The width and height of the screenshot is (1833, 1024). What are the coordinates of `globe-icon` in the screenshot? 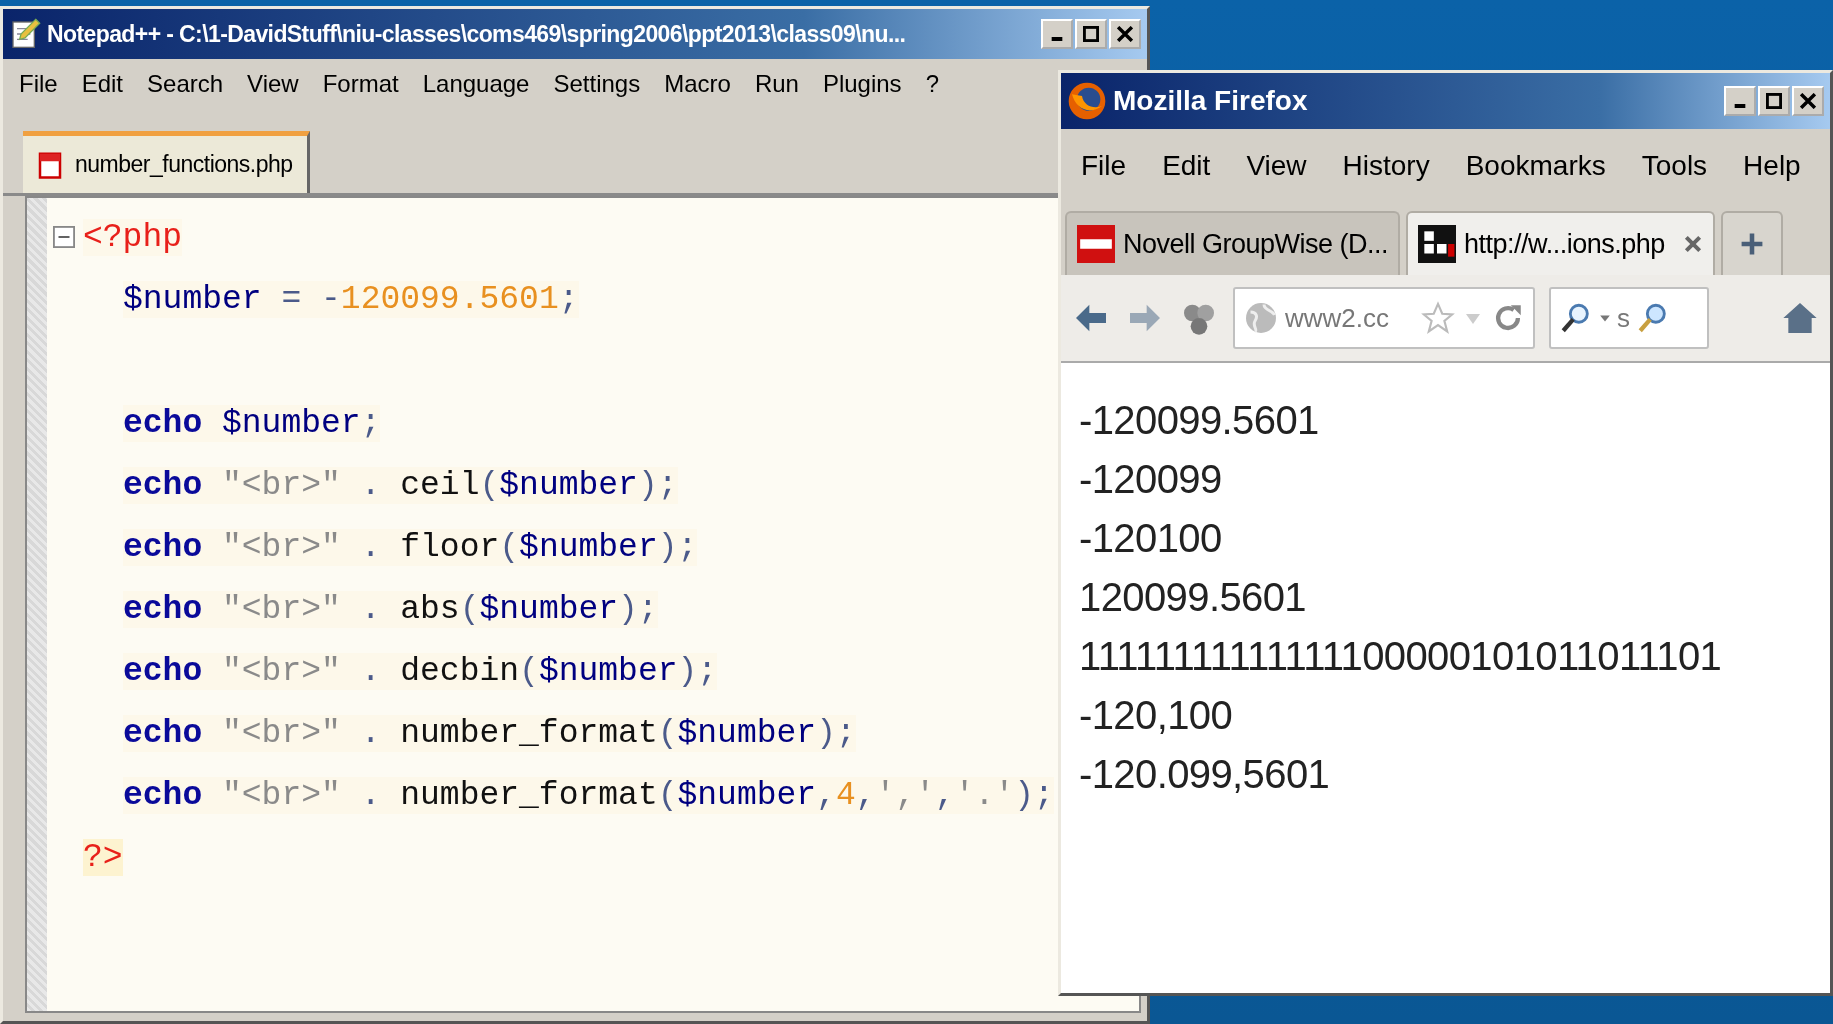 It's located at (1261, 318).